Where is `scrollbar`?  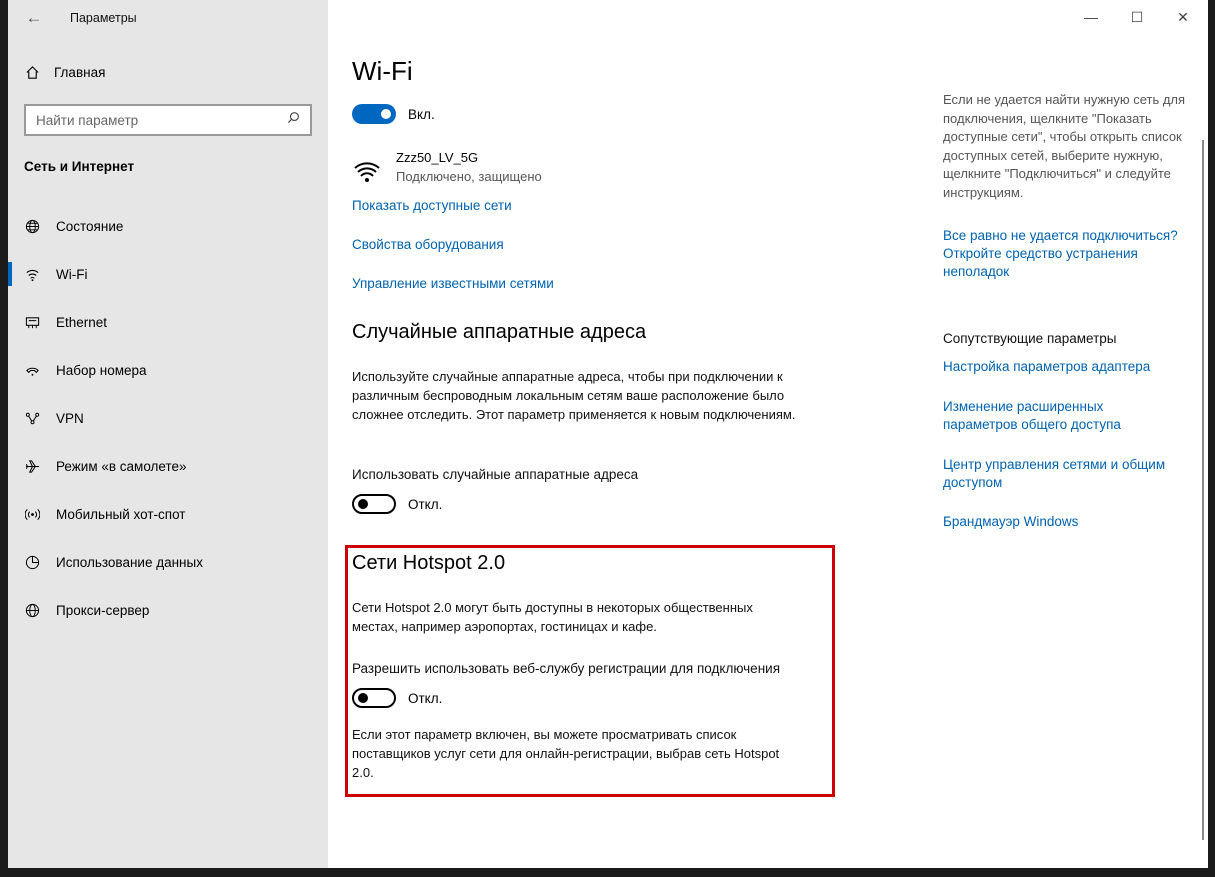 scrollbar is located at coordinates (1203, 490).